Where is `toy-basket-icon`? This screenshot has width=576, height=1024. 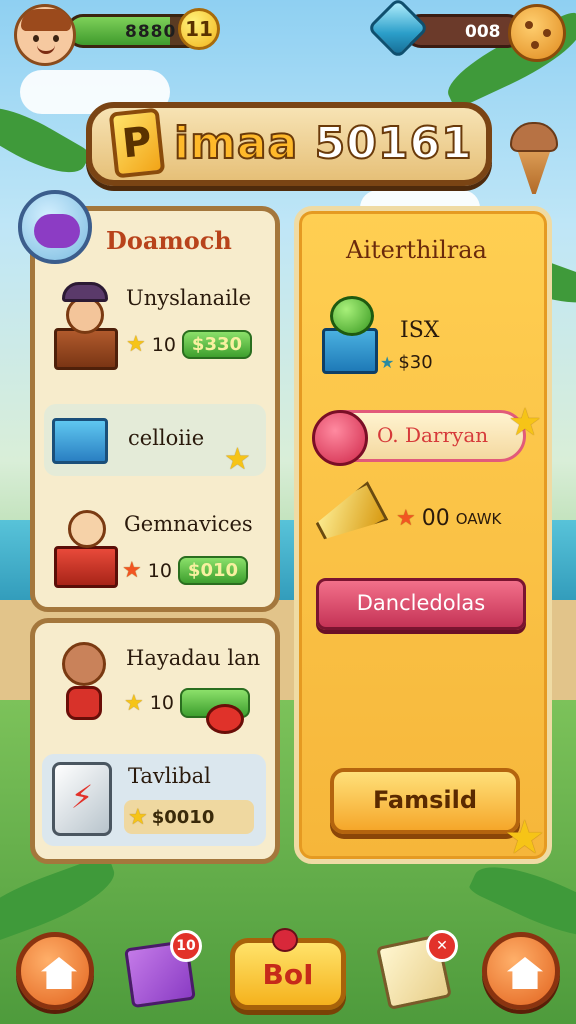
toy-basket-icon is located at coordinates (80, 441).